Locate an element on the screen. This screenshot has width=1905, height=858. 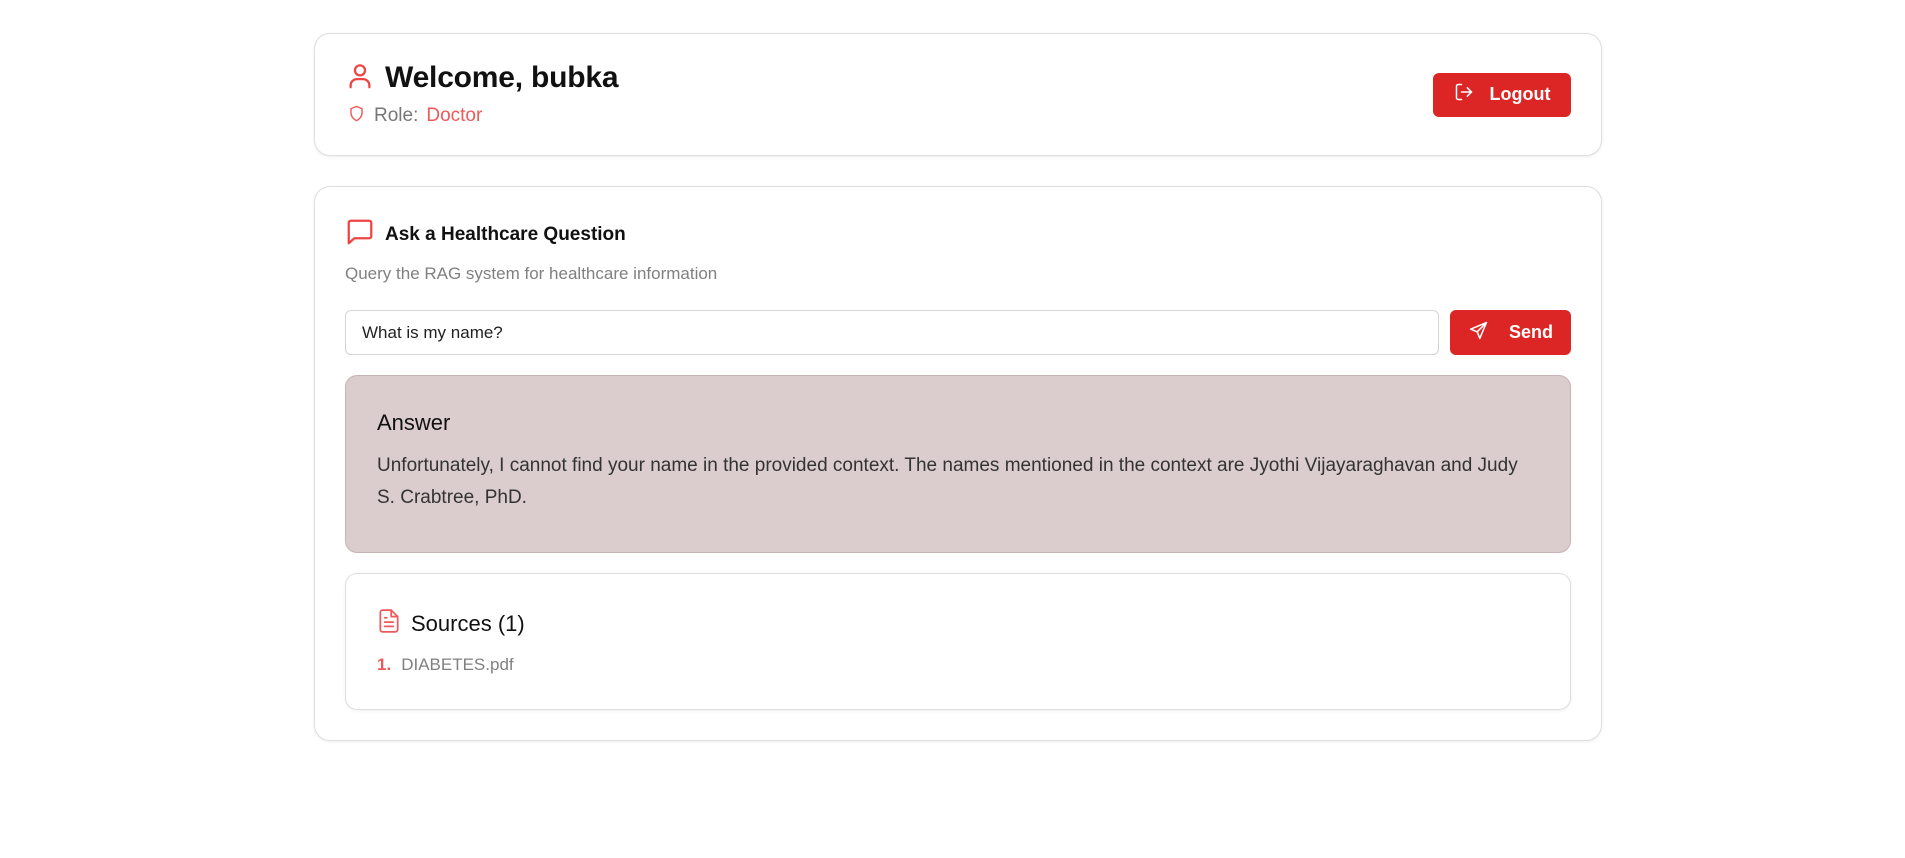
send-button: Send is located at coordinates (1510, 332).